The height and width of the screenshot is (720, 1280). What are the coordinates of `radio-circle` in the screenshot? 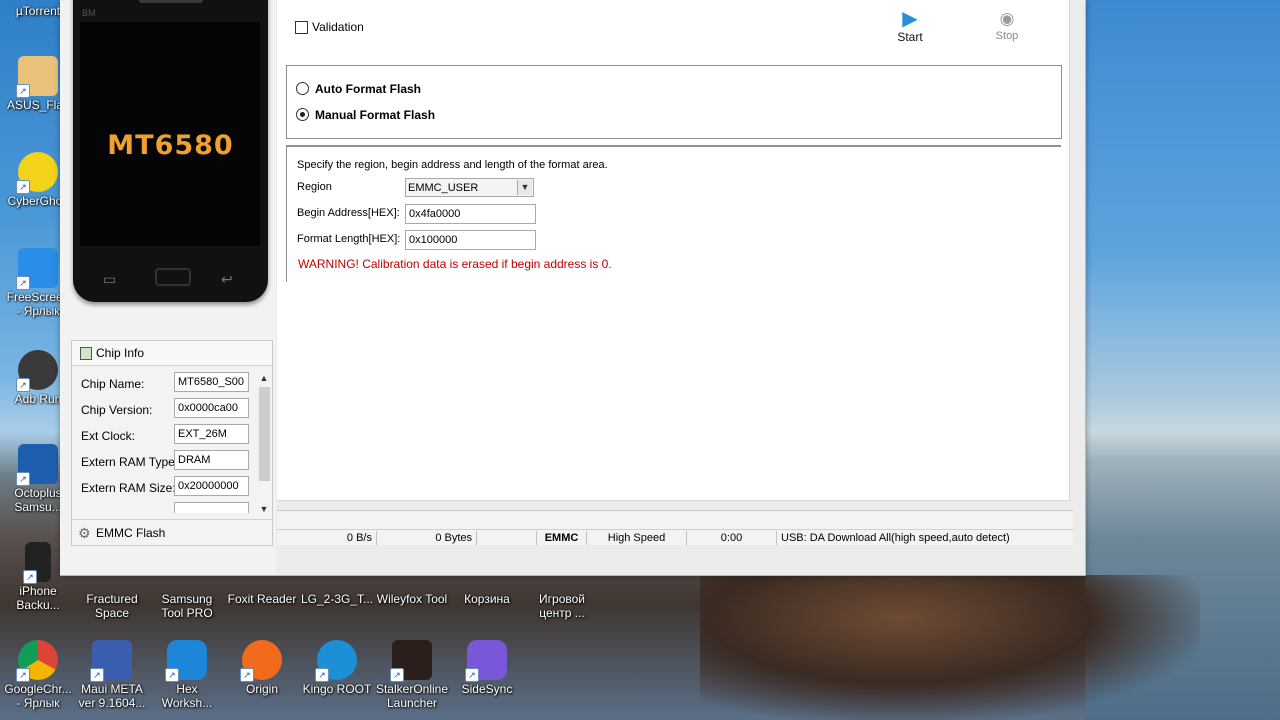 It's located at (302, 88).